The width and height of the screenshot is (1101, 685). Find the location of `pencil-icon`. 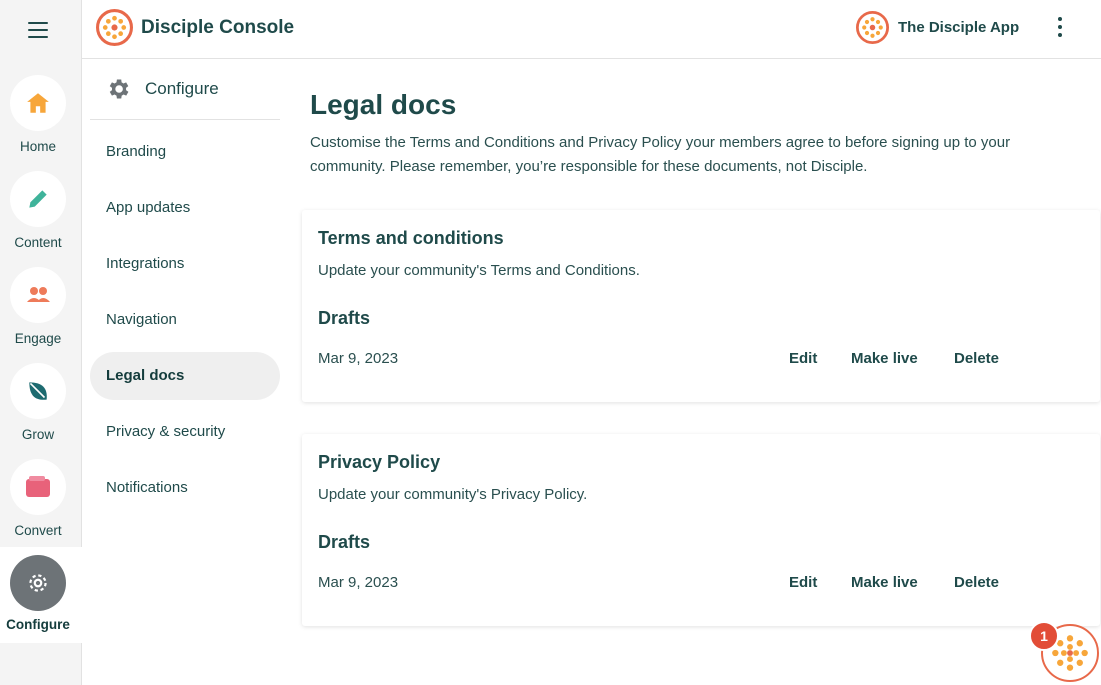

pencil-icon is located at coordinates (38, 199).